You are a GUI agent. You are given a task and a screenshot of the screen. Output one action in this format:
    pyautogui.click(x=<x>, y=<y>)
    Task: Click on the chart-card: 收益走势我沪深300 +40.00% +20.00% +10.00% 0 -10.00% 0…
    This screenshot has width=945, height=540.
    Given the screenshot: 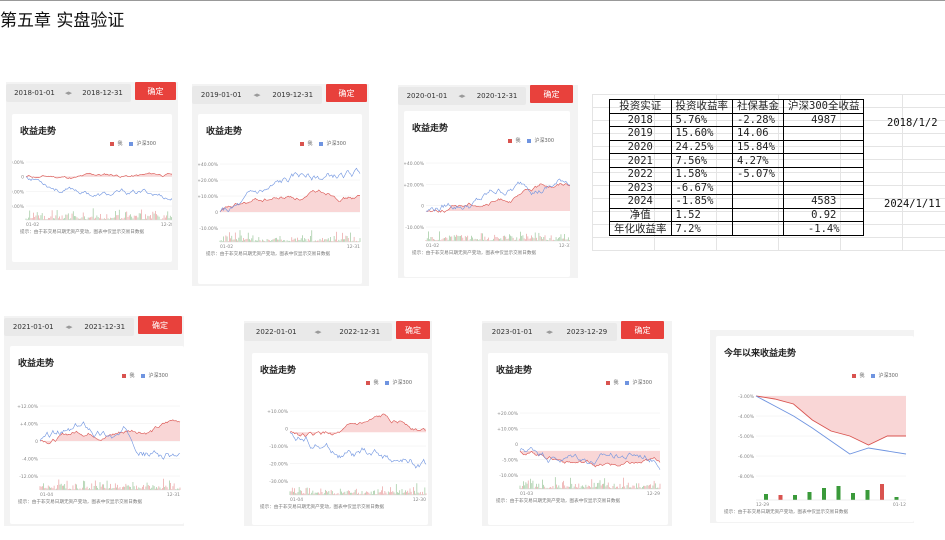 What is the action you would take?
    pyautogui.click(x=280, y=199)
    